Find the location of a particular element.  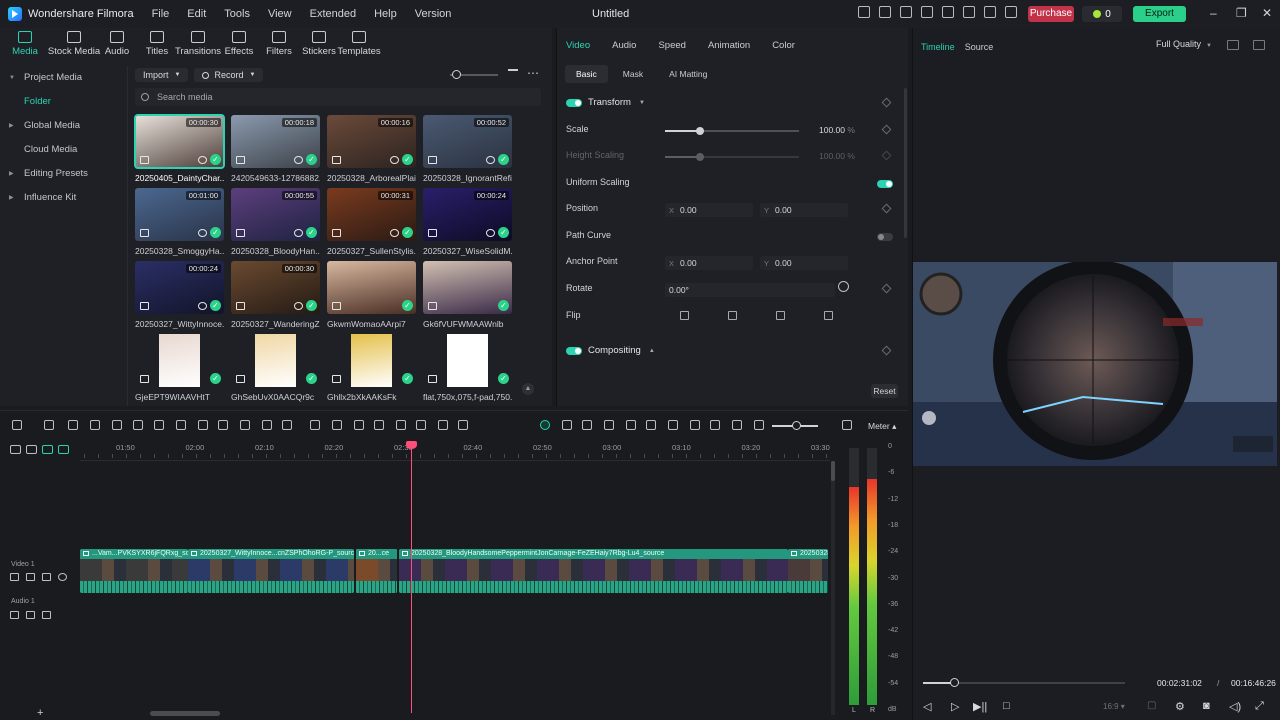

audio-mixer-icon is located at coordinates (695, 425).